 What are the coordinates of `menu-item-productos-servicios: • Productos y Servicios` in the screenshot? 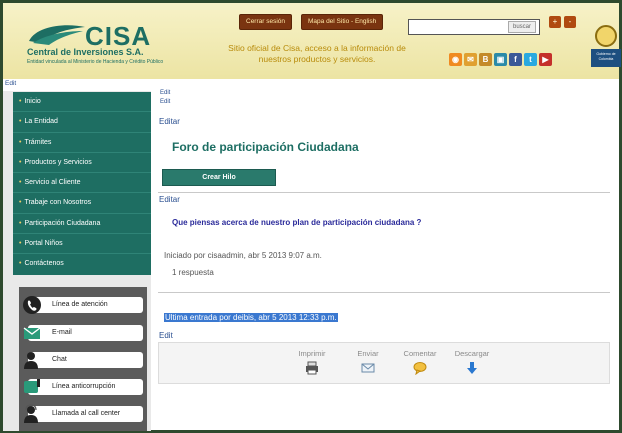 It's located at (82, 163).